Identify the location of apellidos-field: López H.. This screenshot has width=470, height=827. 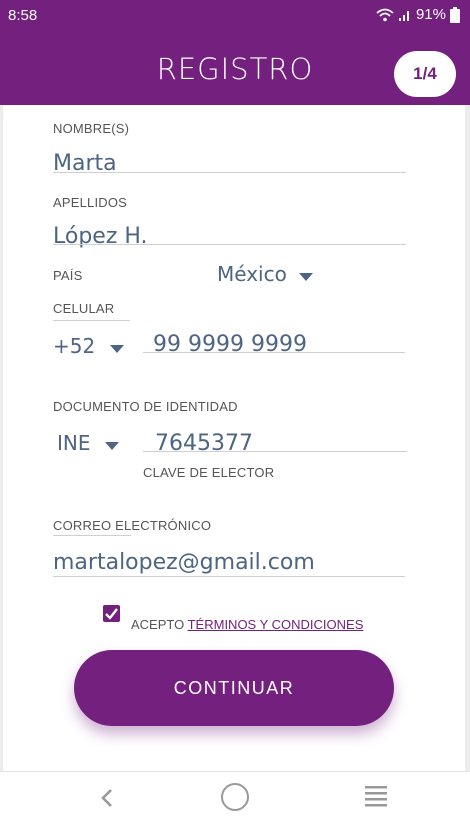
(100, 236).